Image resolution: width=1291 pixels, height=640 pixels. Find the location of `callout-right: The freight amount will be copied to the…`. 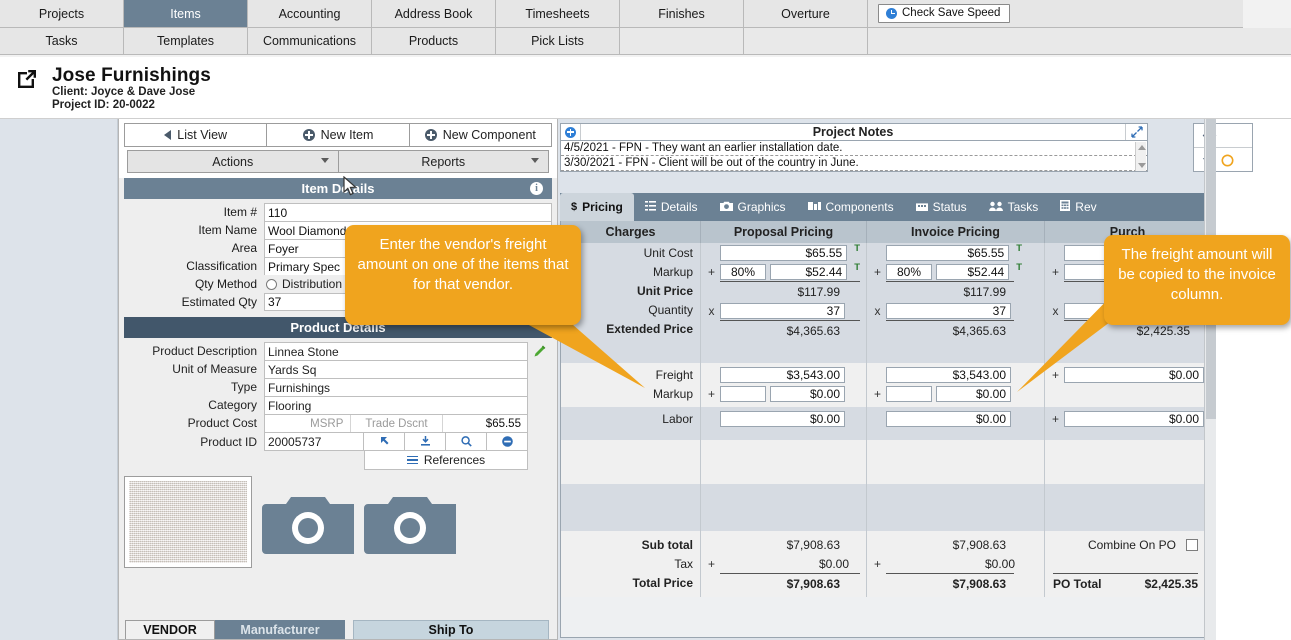

callout-right: The freight amount will be copied to the… is located at coordinates (1197, 280).